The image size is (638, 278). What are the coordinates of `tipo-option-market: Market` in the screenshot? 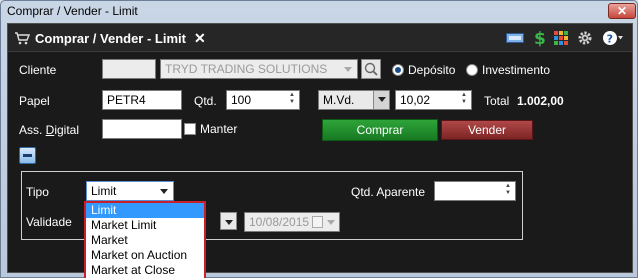 It's located at (145, 240).